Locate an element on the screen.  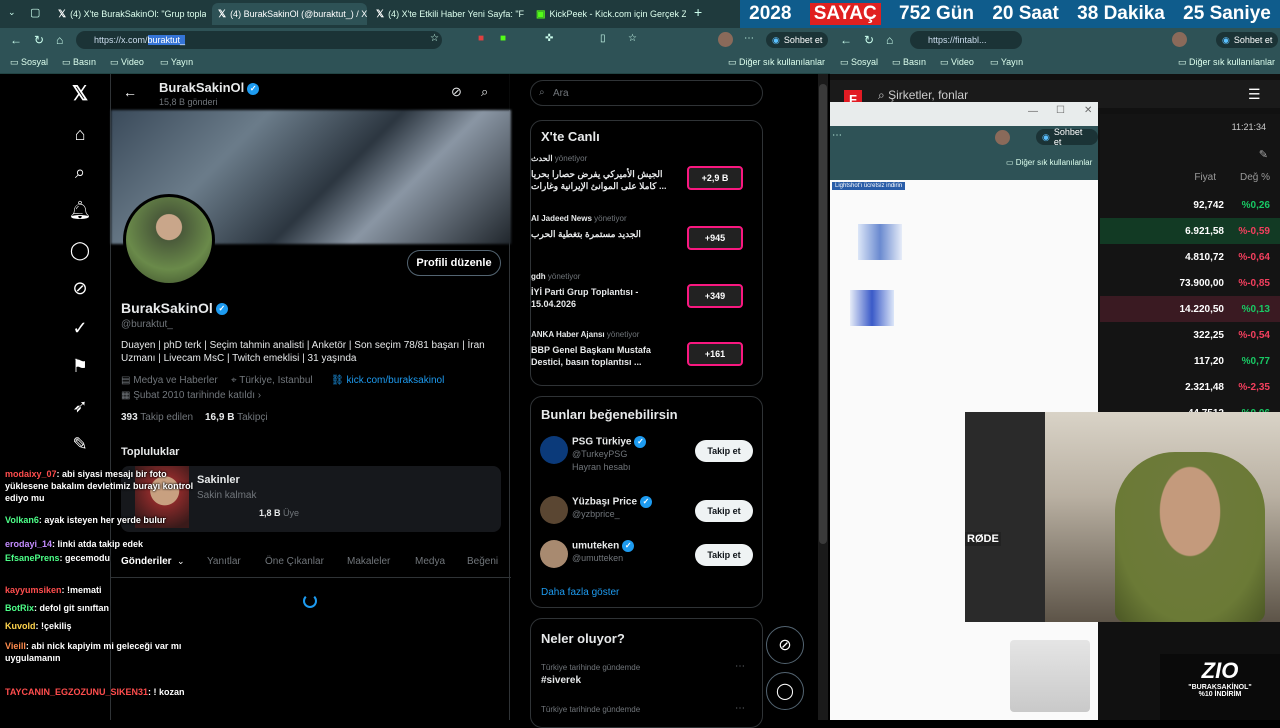
tab-likes: Beğeni is located at coordinates (482, 561).